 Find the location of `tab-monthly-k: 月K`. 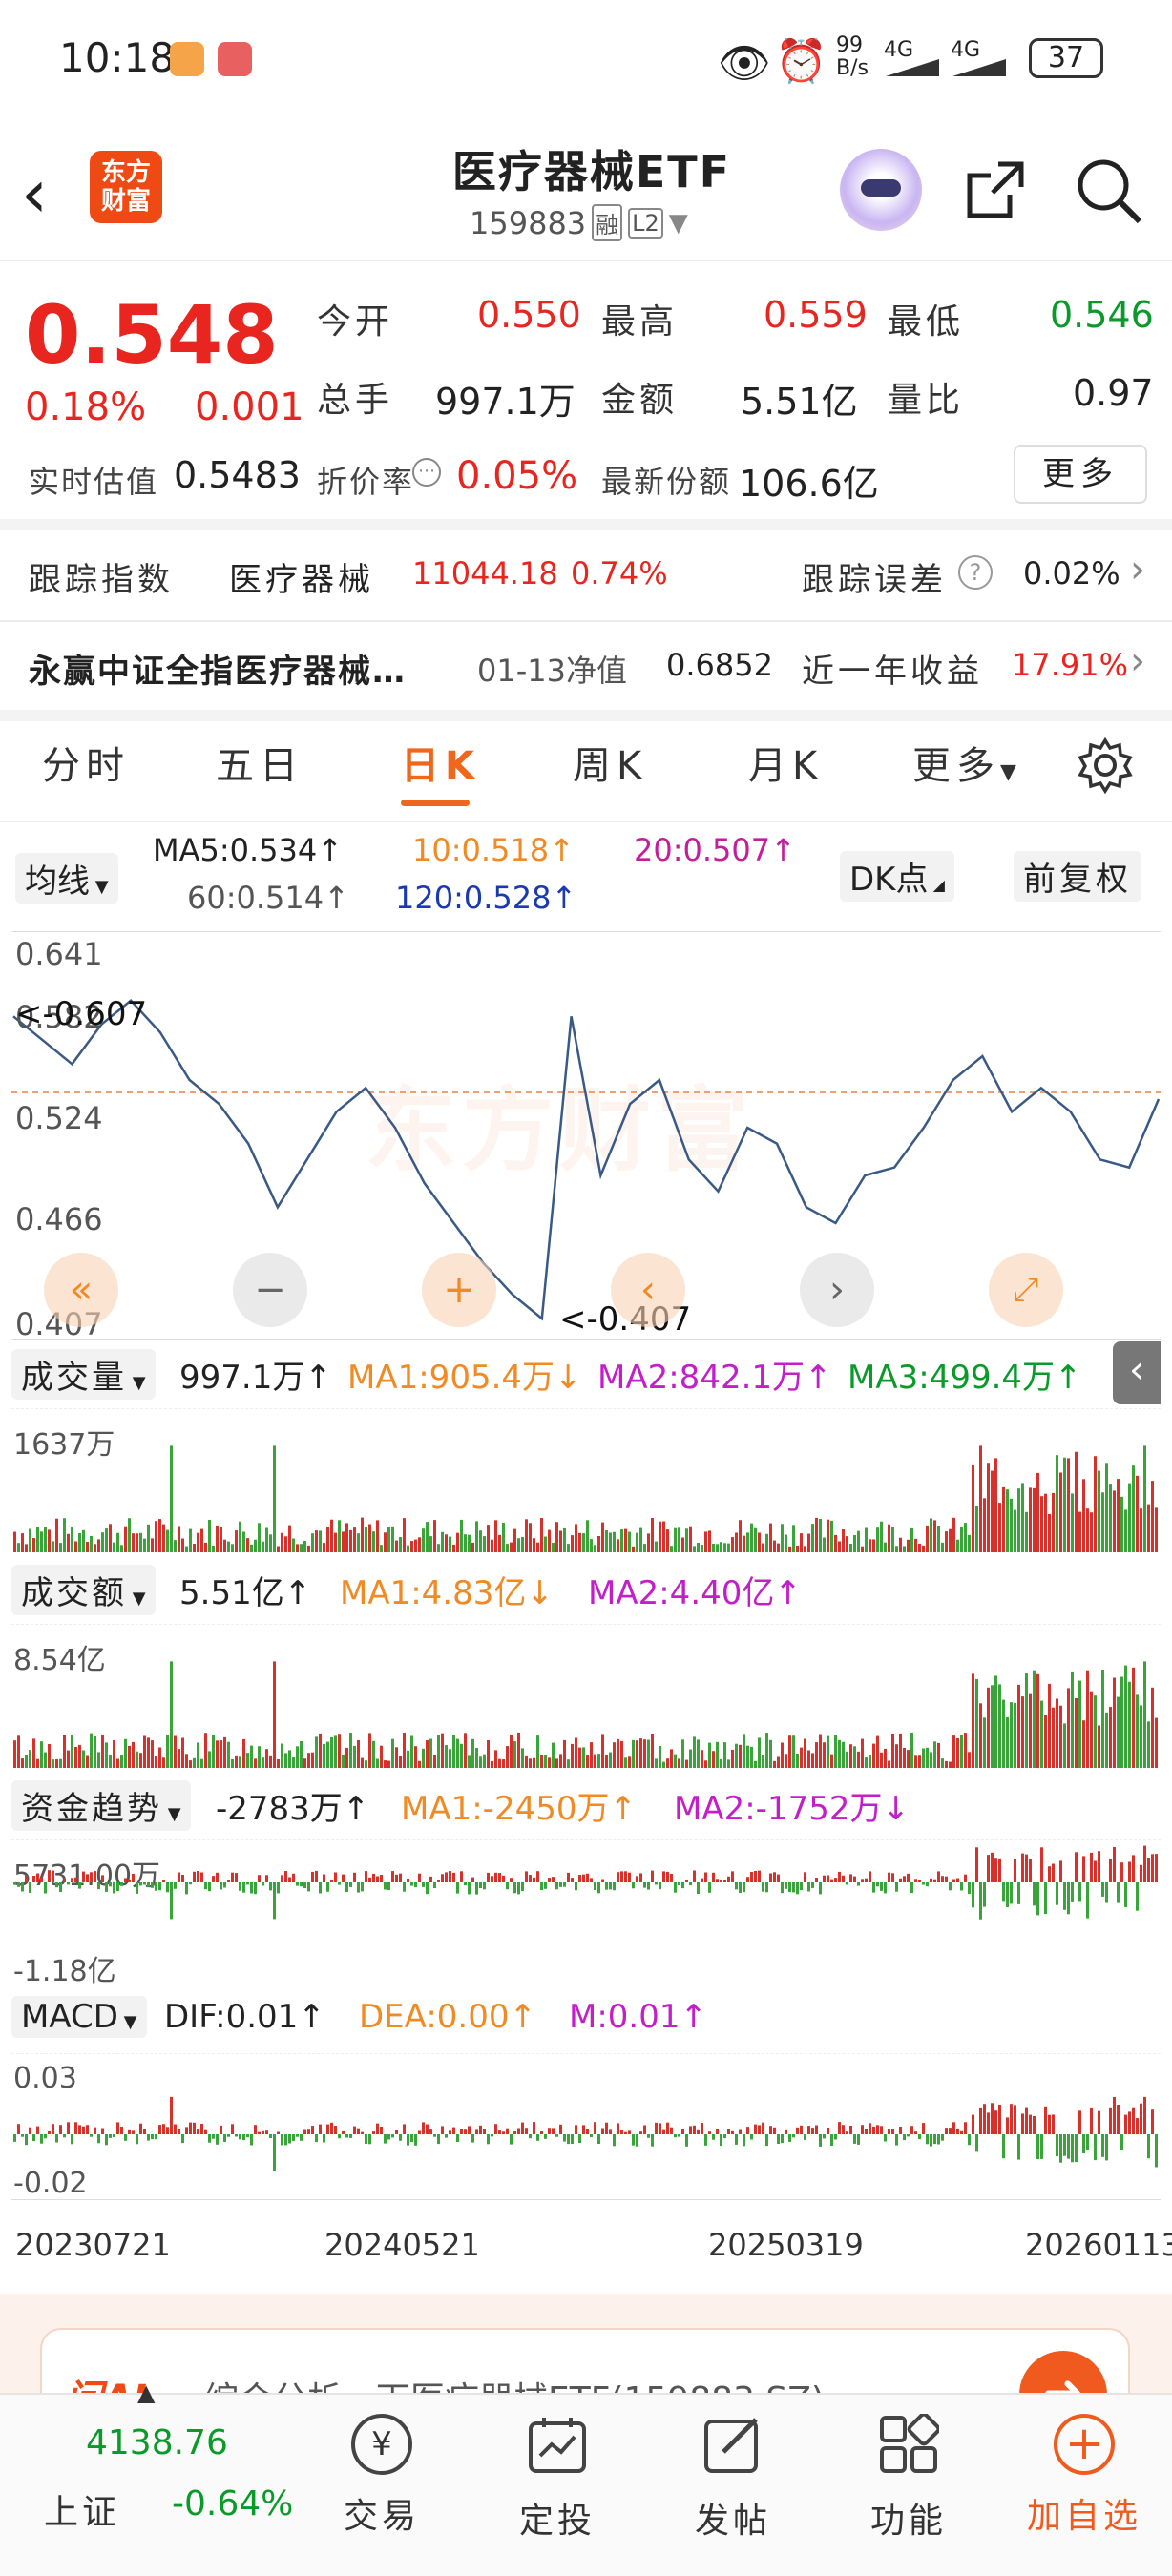

tab-monthly-k: 月K is located at coordinates (785, 762).